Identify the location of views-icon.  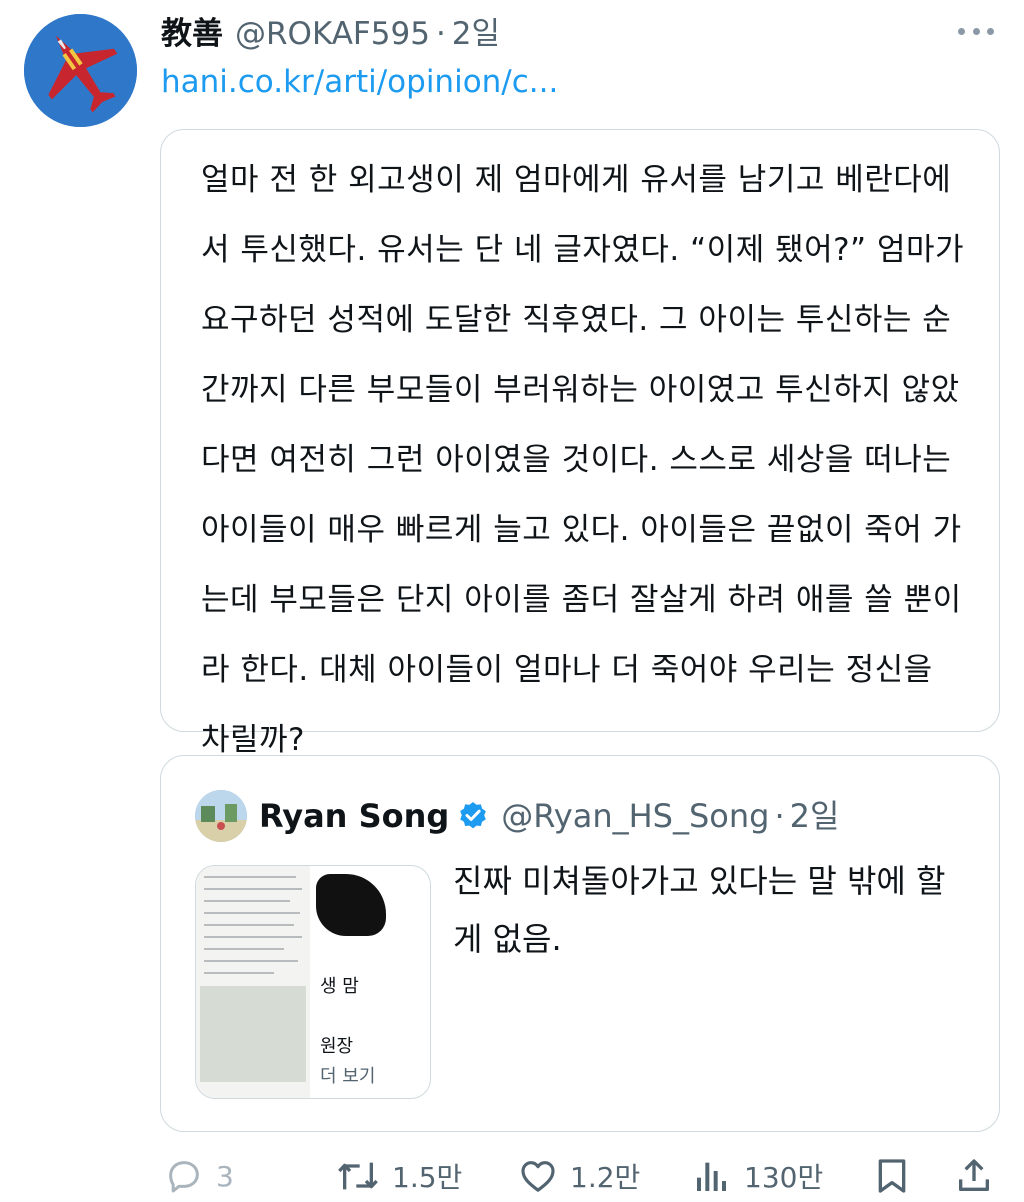
(711, 1176).